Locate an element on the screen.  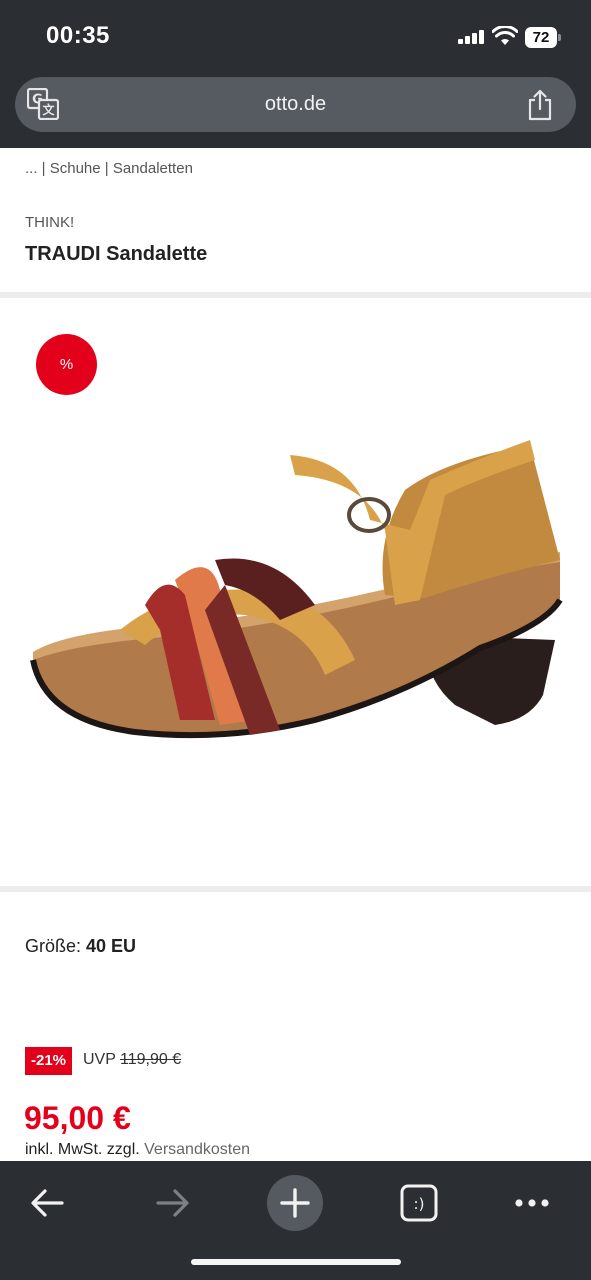
battery-percentage: 72 is located at coordinates (541, 37).